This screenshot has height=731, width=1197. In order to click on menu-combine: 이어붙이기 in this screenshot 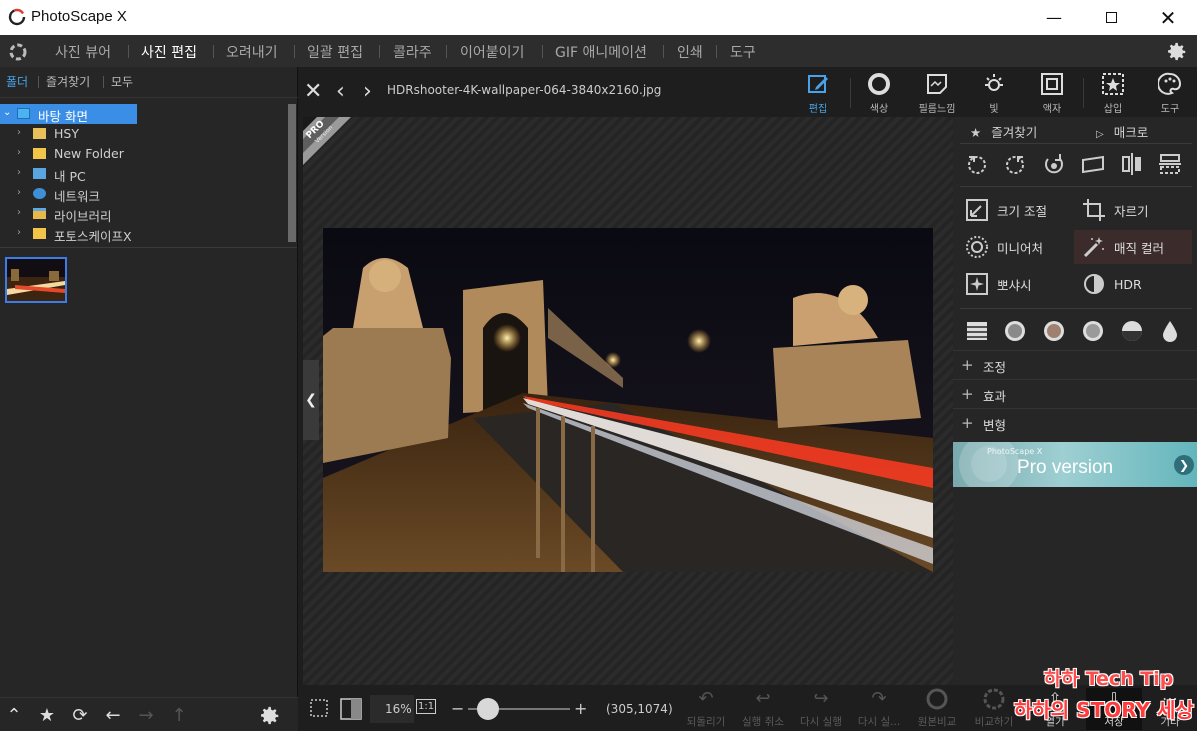, I will do `click(492, 52)`.